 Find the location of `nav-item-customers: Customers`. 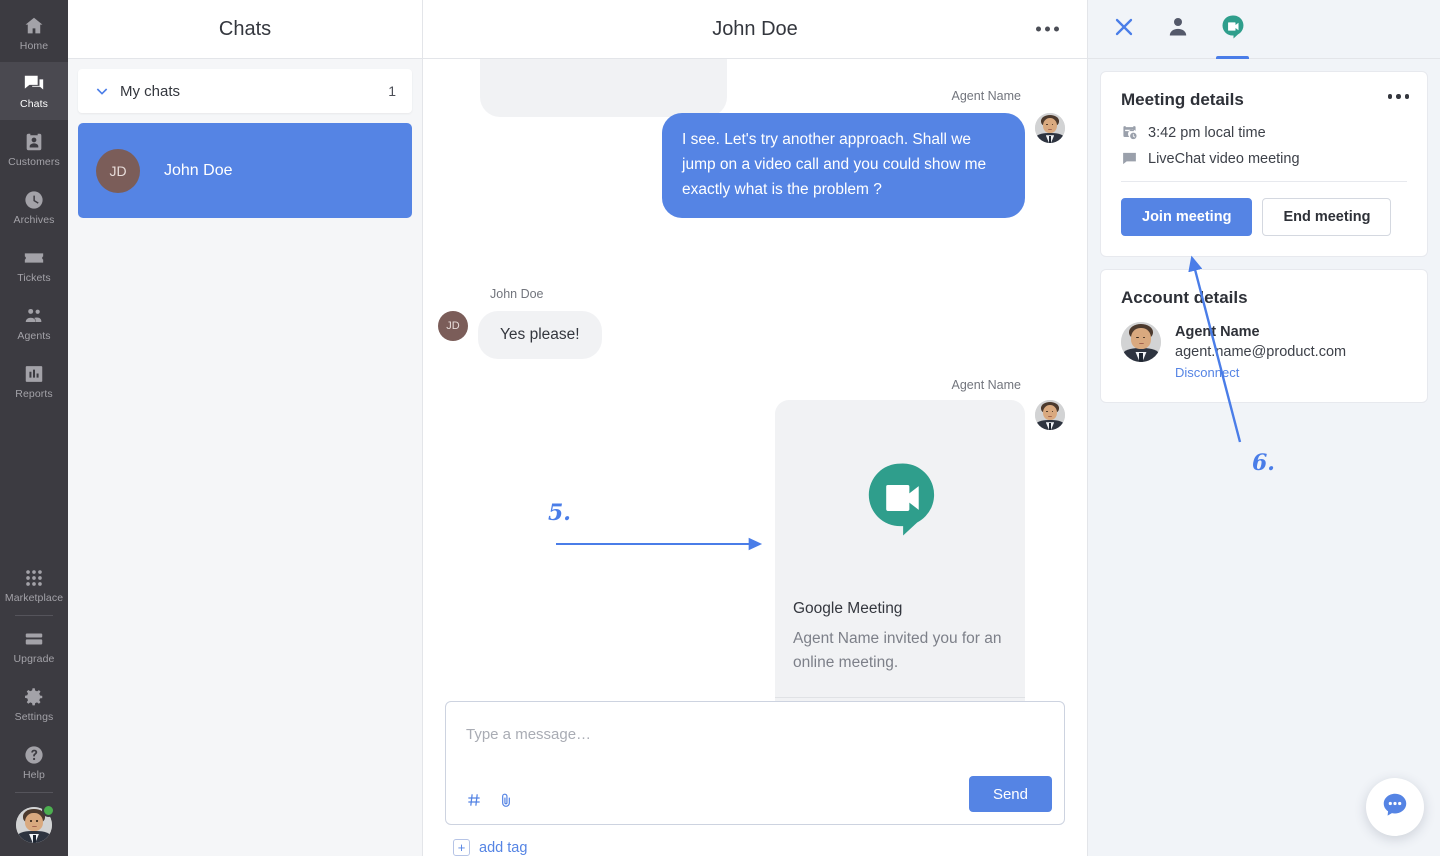

nav-item-customers: Customers is located at coordinates (34, 149).